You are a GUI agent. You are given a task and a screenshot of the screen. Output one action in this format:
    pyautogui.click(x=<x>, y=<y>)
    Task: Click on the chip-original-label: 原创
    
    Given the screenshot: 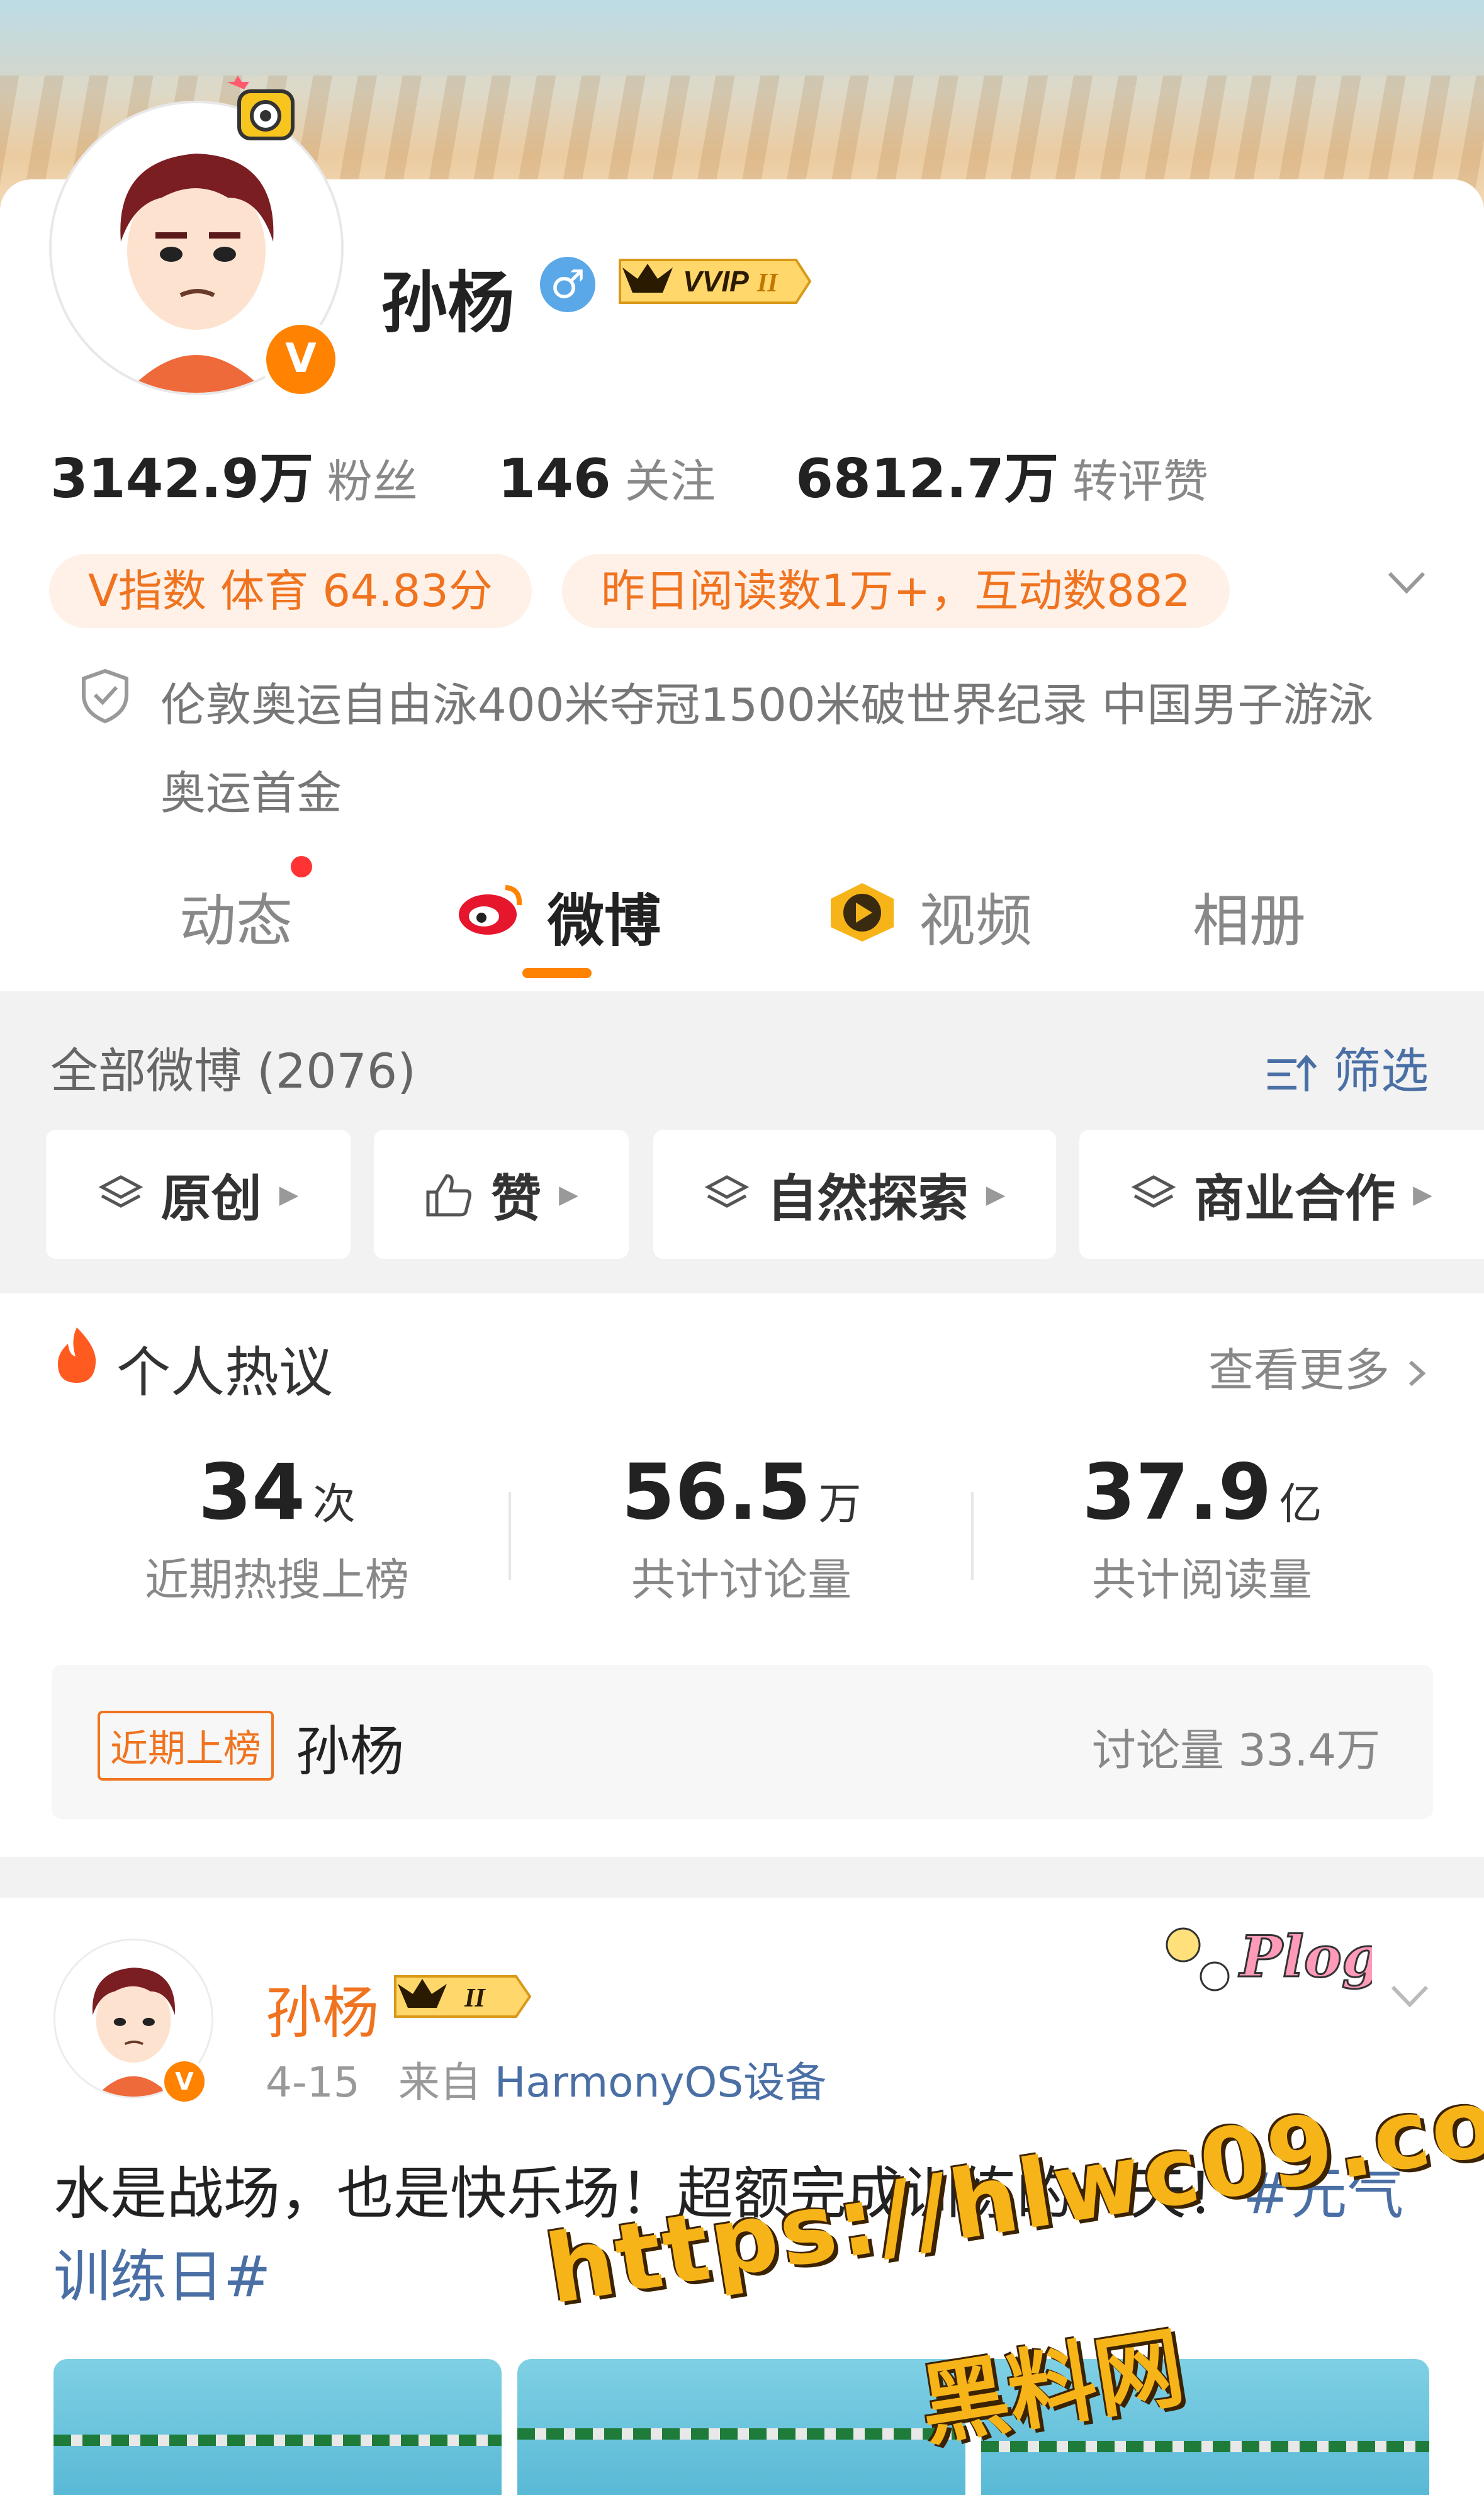 What is the action you would take?
    pyautogui.click(x=211, y=1198)
    